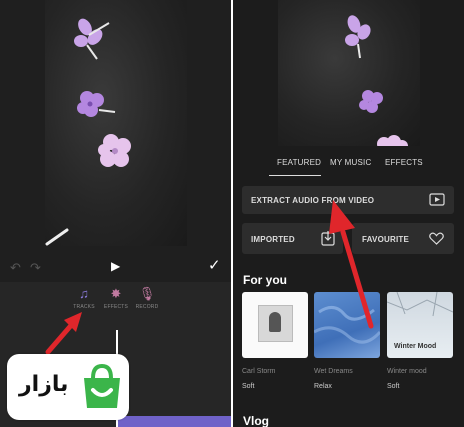 The height and width of the screenshot is (427, 464). Describe the element at coordinates (147, 293) in the screenshot. I see `microphone-icon: 🎙︎` at that location.